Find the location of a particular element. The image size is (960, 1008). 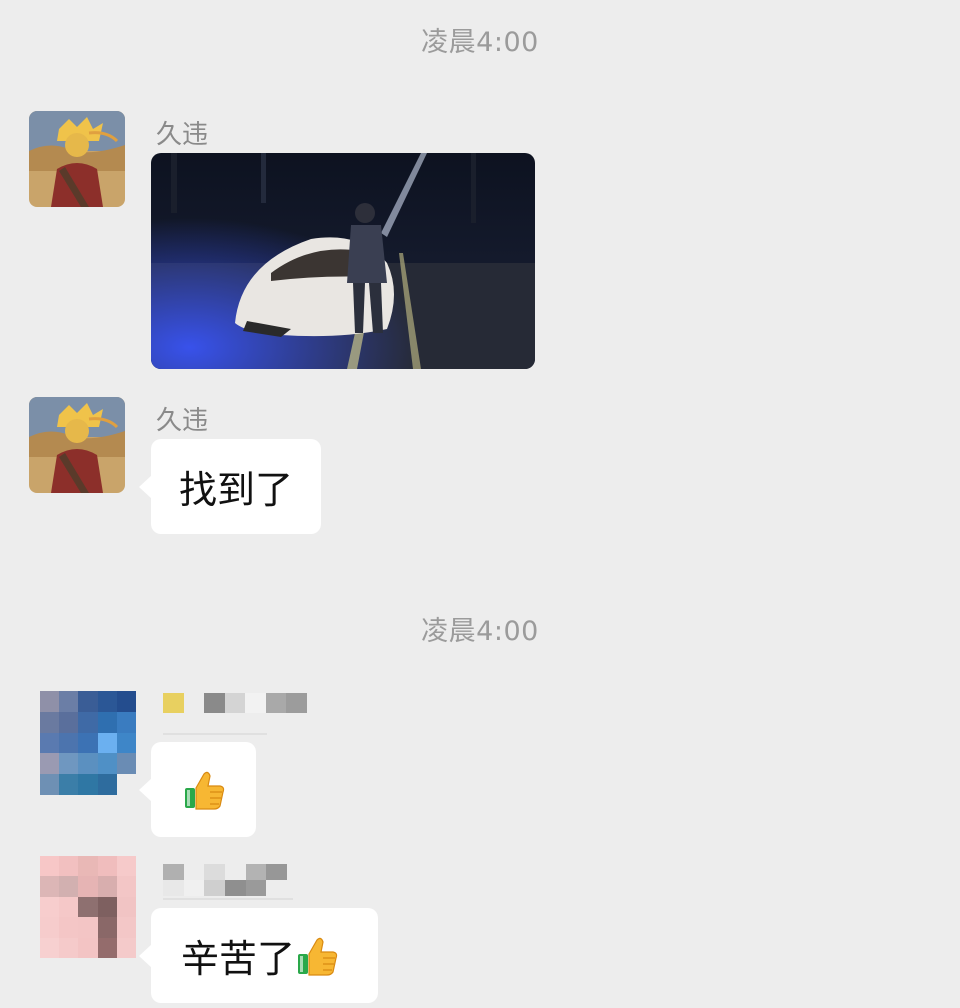

message-bubble: 找到了 is located at coordinates (230, 486).